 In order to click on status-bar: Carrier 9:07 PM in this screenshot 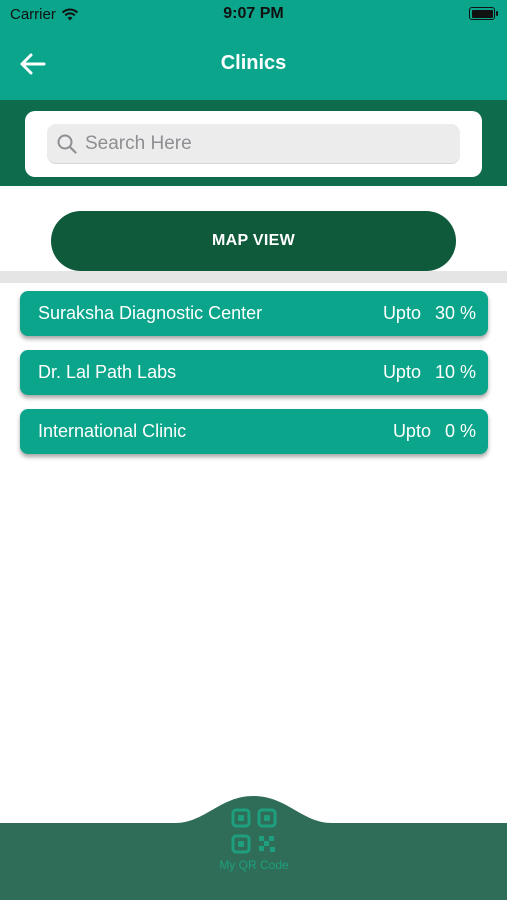, I will do `click(253, 15)`.